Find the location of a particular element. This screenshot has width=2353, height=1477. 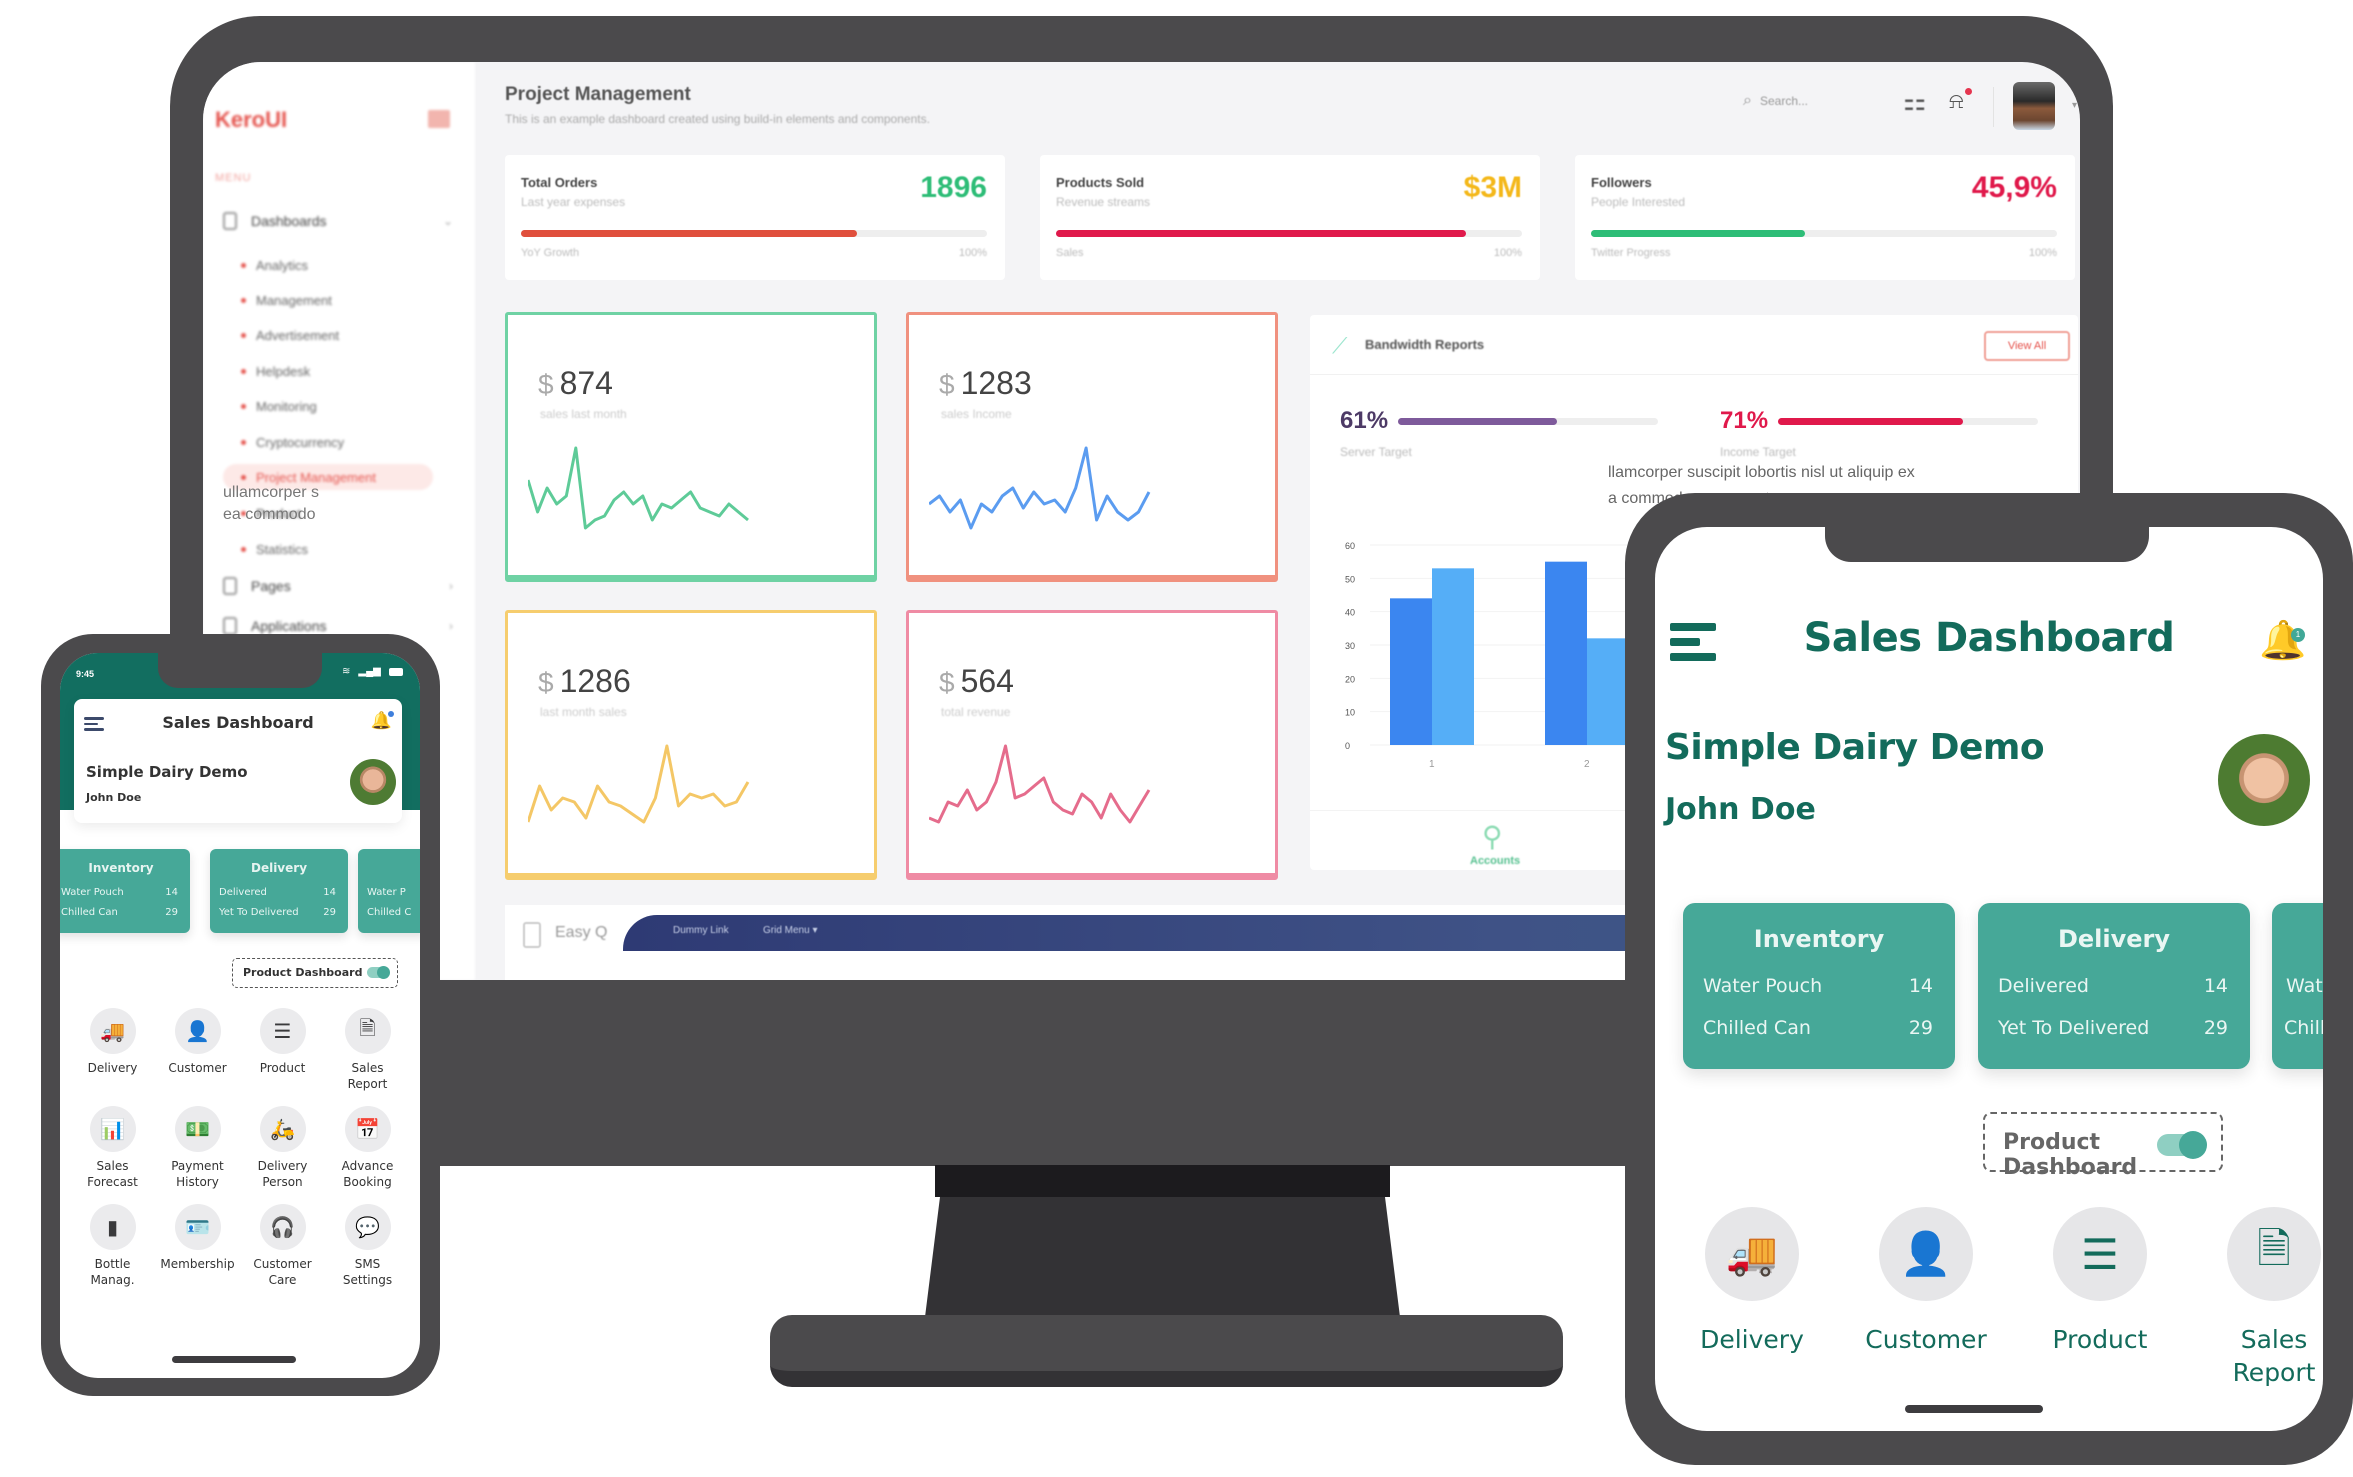

currency-symbol: $ is located at coordinates (546, 682).